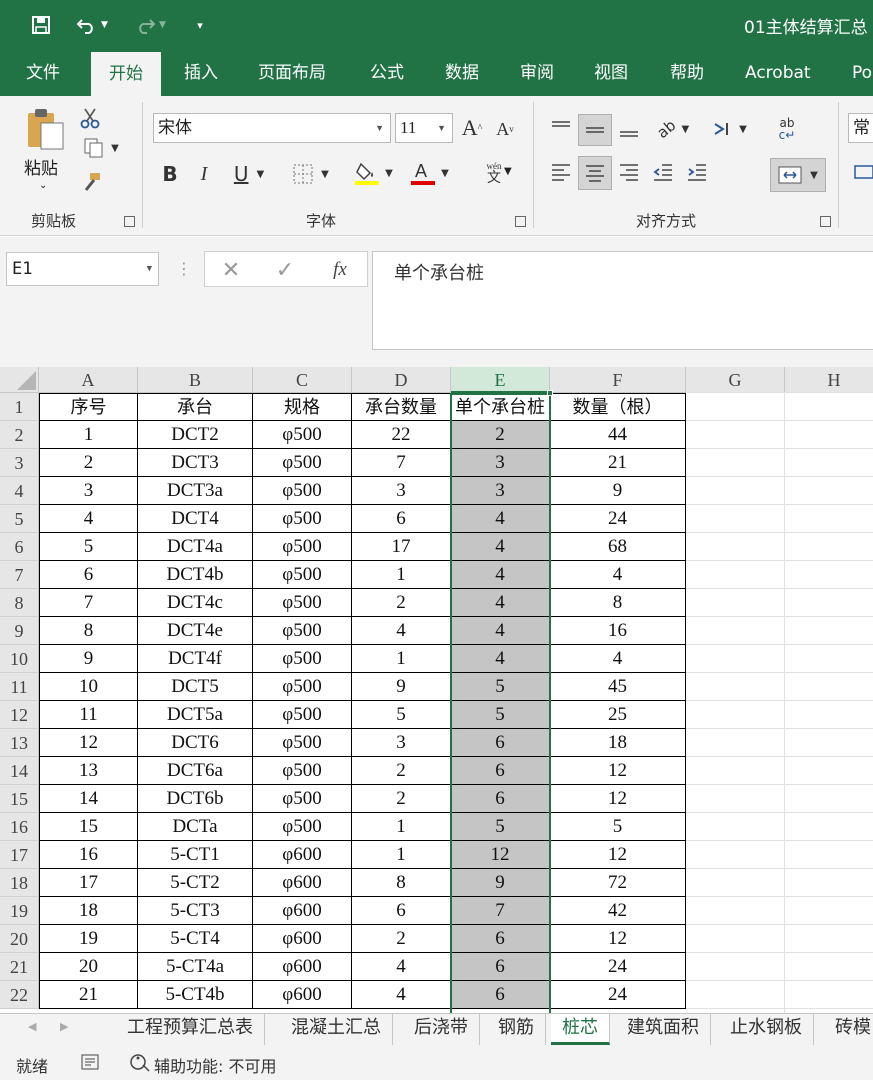 This screenshot has height=1080, width=873. Describe the element at coordinates (184, 268) in the screenshot. I see `resize-handle-icon: ⋮` at that location.